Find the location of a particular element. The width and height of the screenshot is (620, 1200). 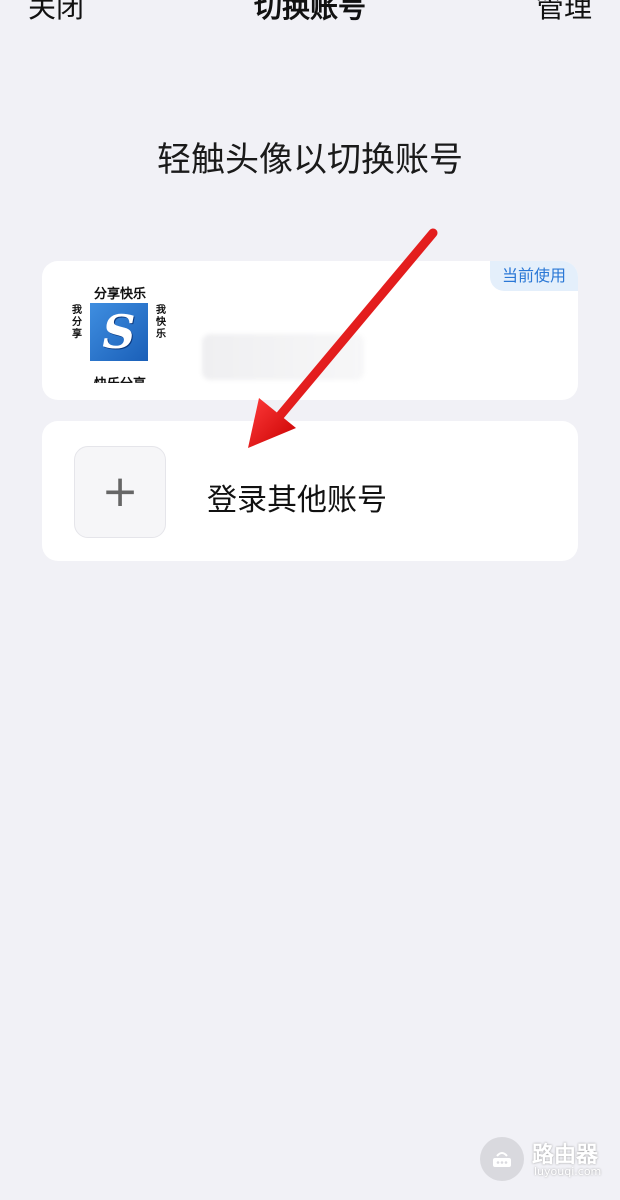

site-watermark: 路由器 luyouqi.com is located at coordinates (550, 1161).